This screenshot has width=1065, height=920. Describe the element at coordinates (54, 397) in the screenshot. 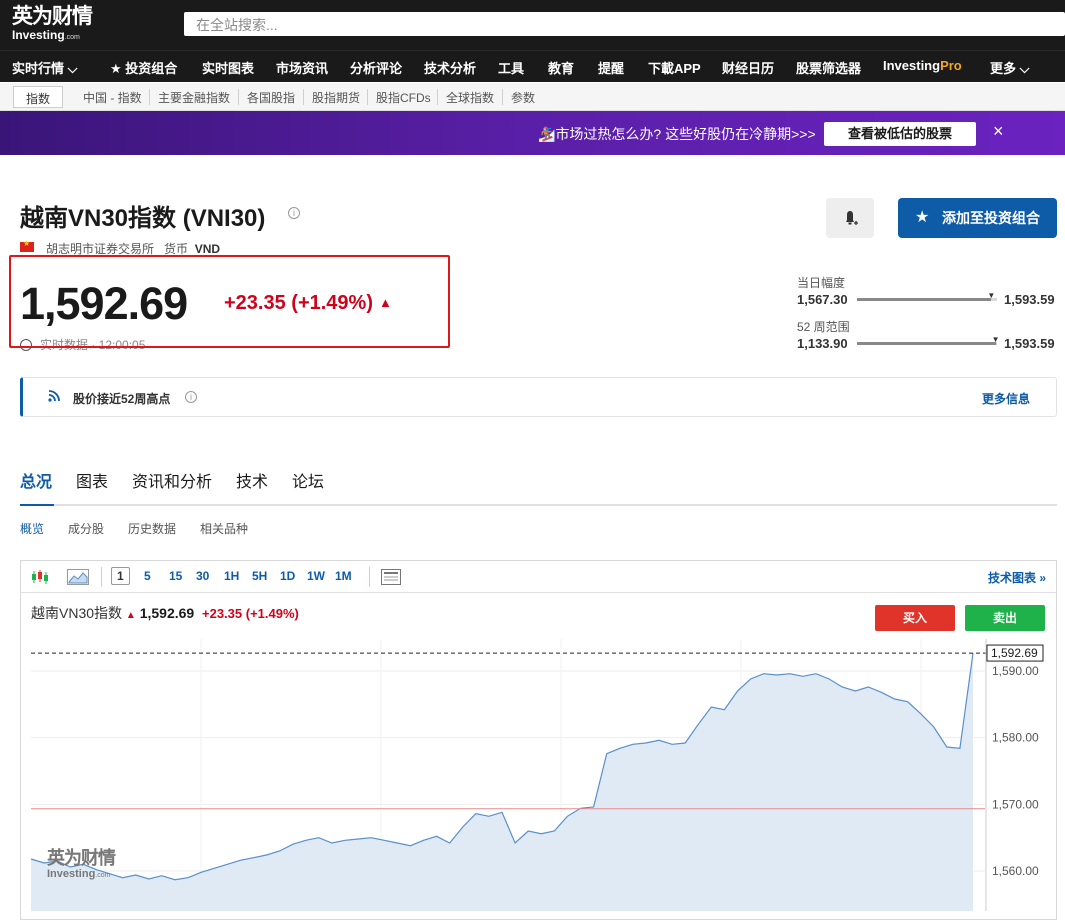

I see `rss-icon` at that location.